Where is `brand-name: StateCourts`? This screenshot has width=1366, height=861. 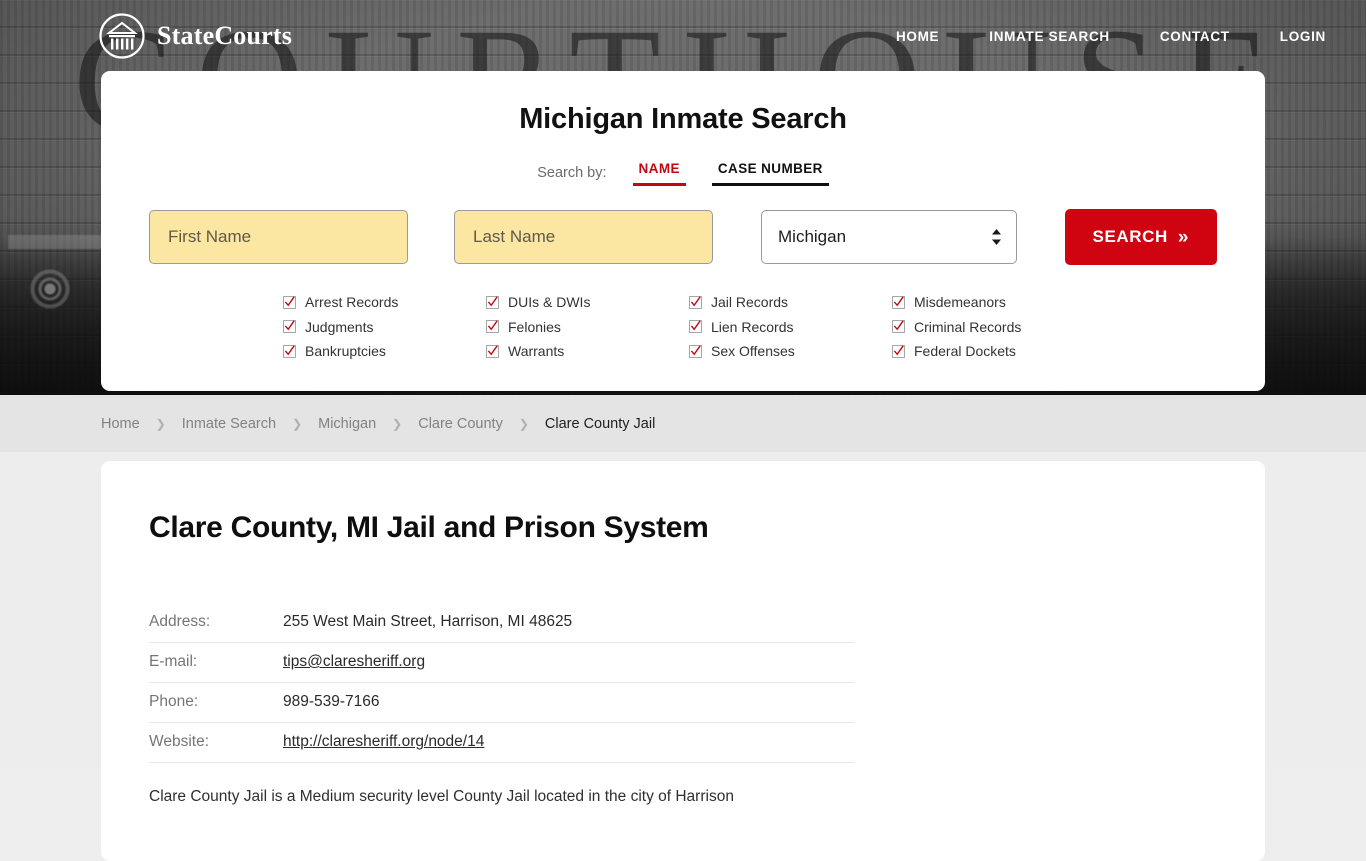
brand-name: StateCourts is located at coordinates (225, 35).